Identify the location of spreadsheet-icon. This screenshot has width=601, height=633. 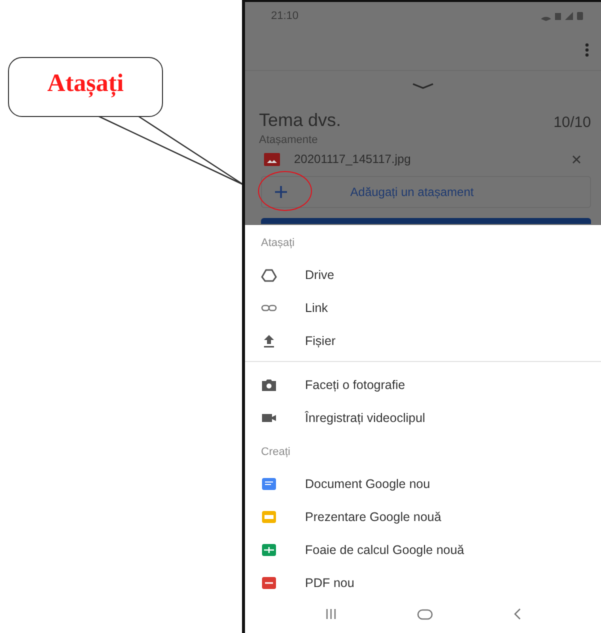
(269, 550).